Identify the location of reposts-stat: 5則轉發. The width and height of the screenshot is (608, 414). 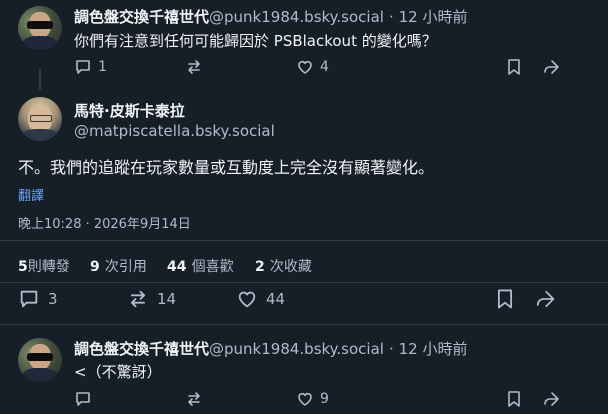
(44, 266).